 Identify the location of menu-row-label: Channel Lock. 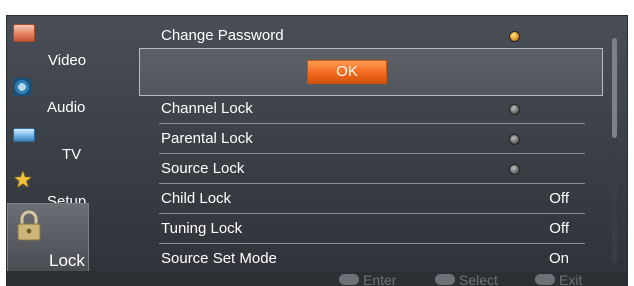
(207, 108).